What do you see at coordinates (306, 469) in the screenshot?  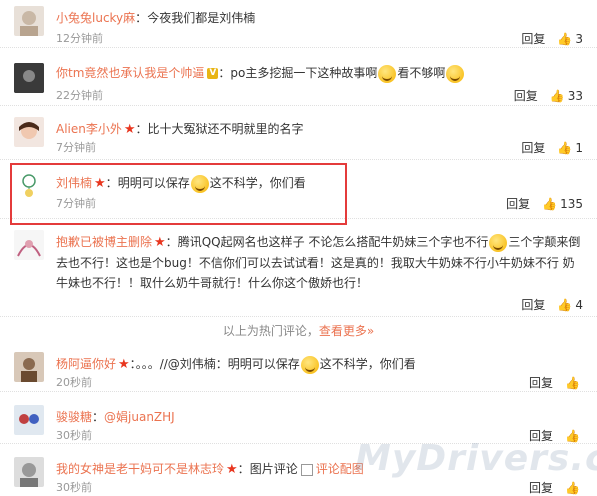 I see `picture-icon` at bounding box center [306, 469].